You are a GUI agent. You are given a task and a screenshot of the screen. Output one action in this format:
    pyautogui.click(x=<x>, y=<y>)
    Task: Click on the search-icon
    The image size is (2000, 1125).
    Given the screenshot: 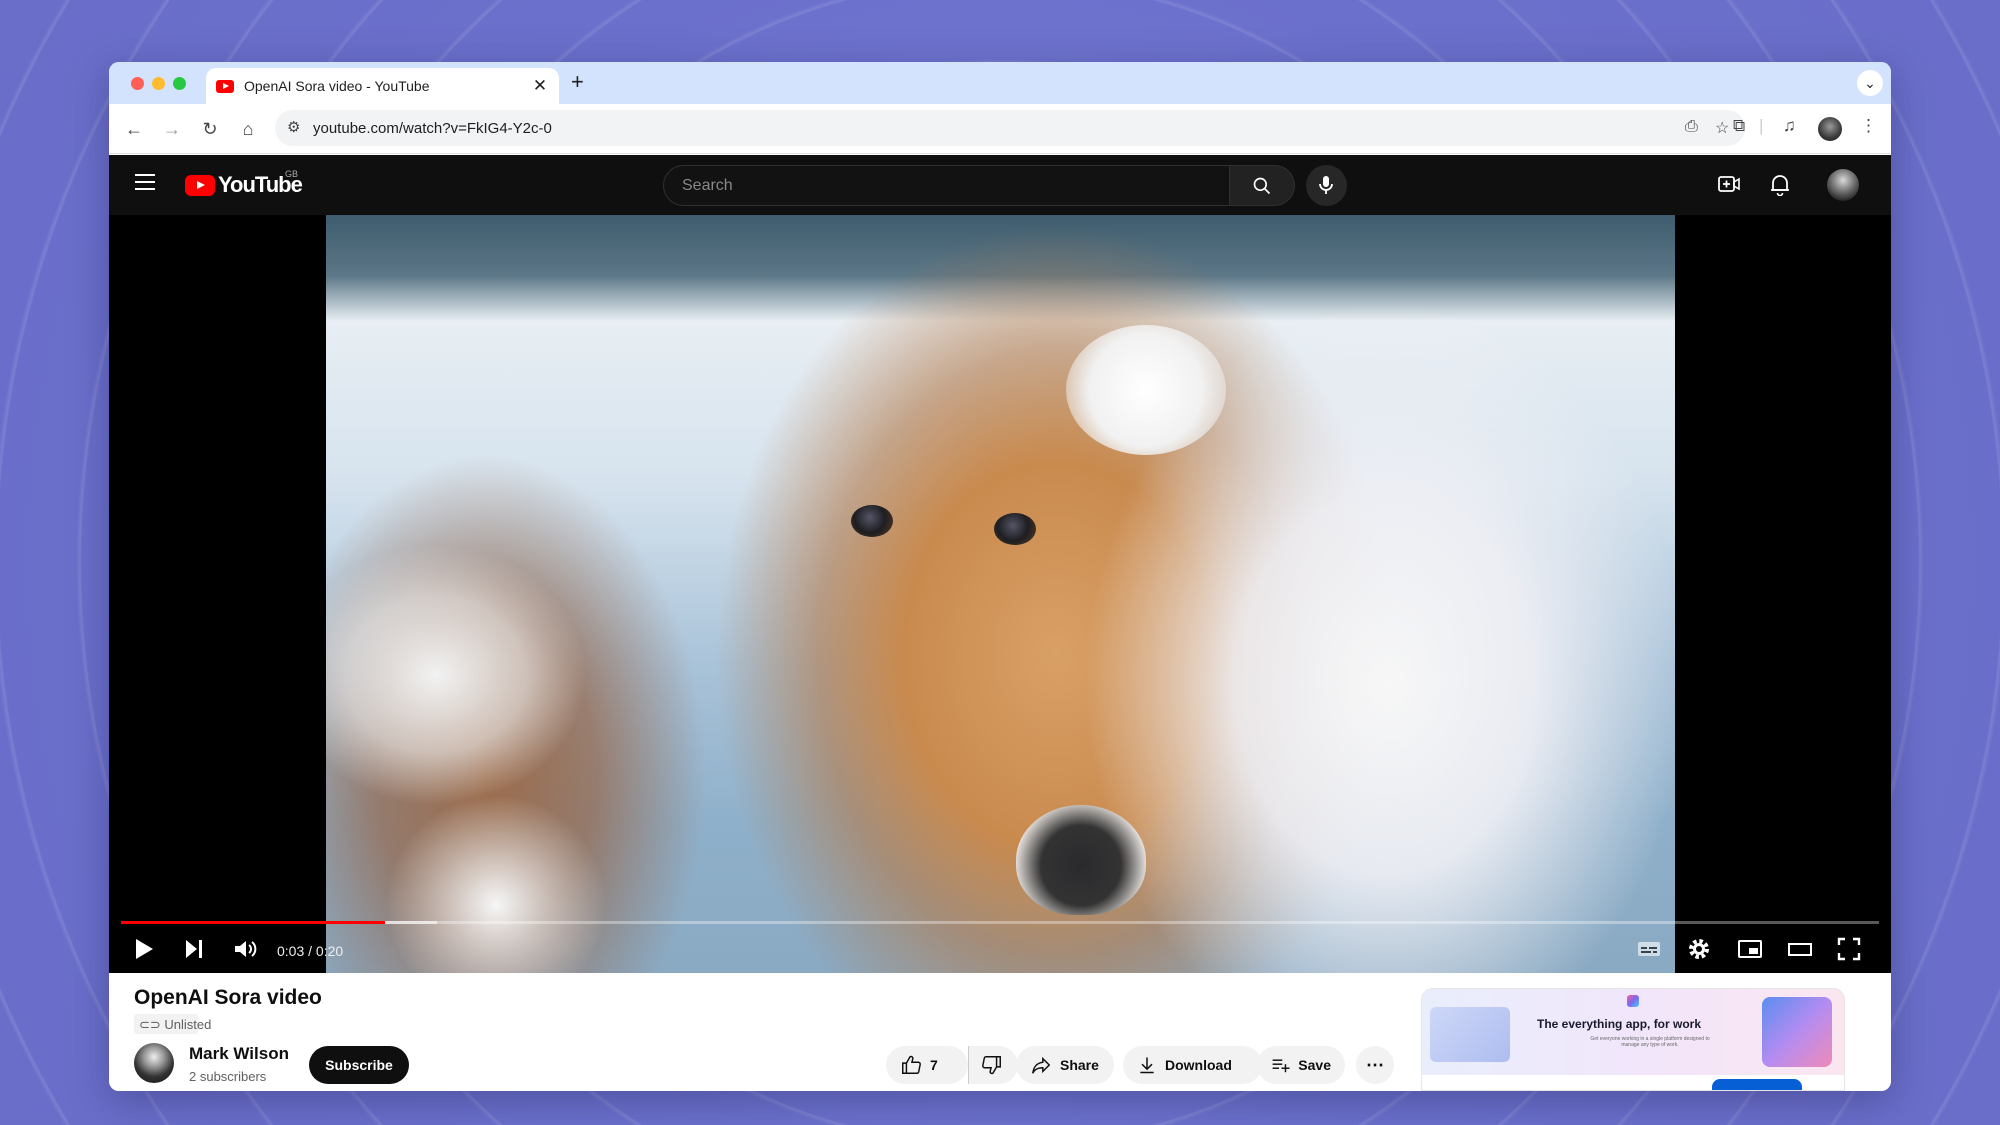 What is the action you would take?
    pyautogui.click(x=1262, y=186)
    